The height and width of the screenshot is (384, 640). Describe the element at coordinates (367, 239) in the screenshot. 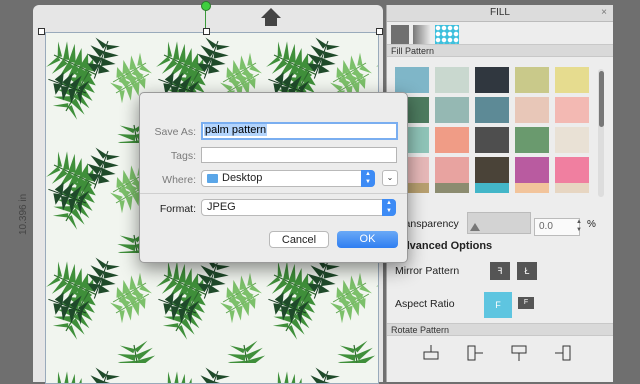

I see `ok-button: OK` at that location.